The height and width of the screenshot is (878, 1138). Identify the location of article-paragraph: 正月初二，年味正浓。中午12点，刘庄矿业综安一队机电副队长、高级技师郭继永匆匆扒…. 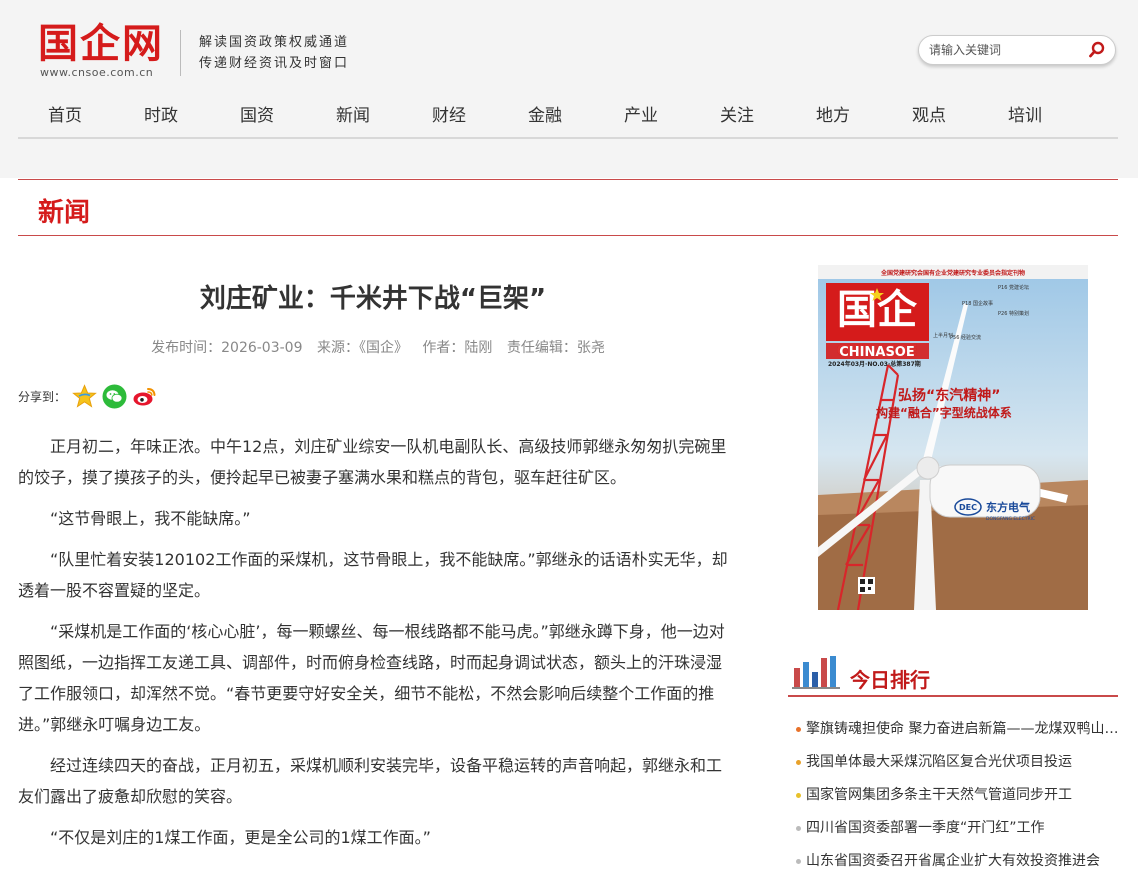
(372, 462).